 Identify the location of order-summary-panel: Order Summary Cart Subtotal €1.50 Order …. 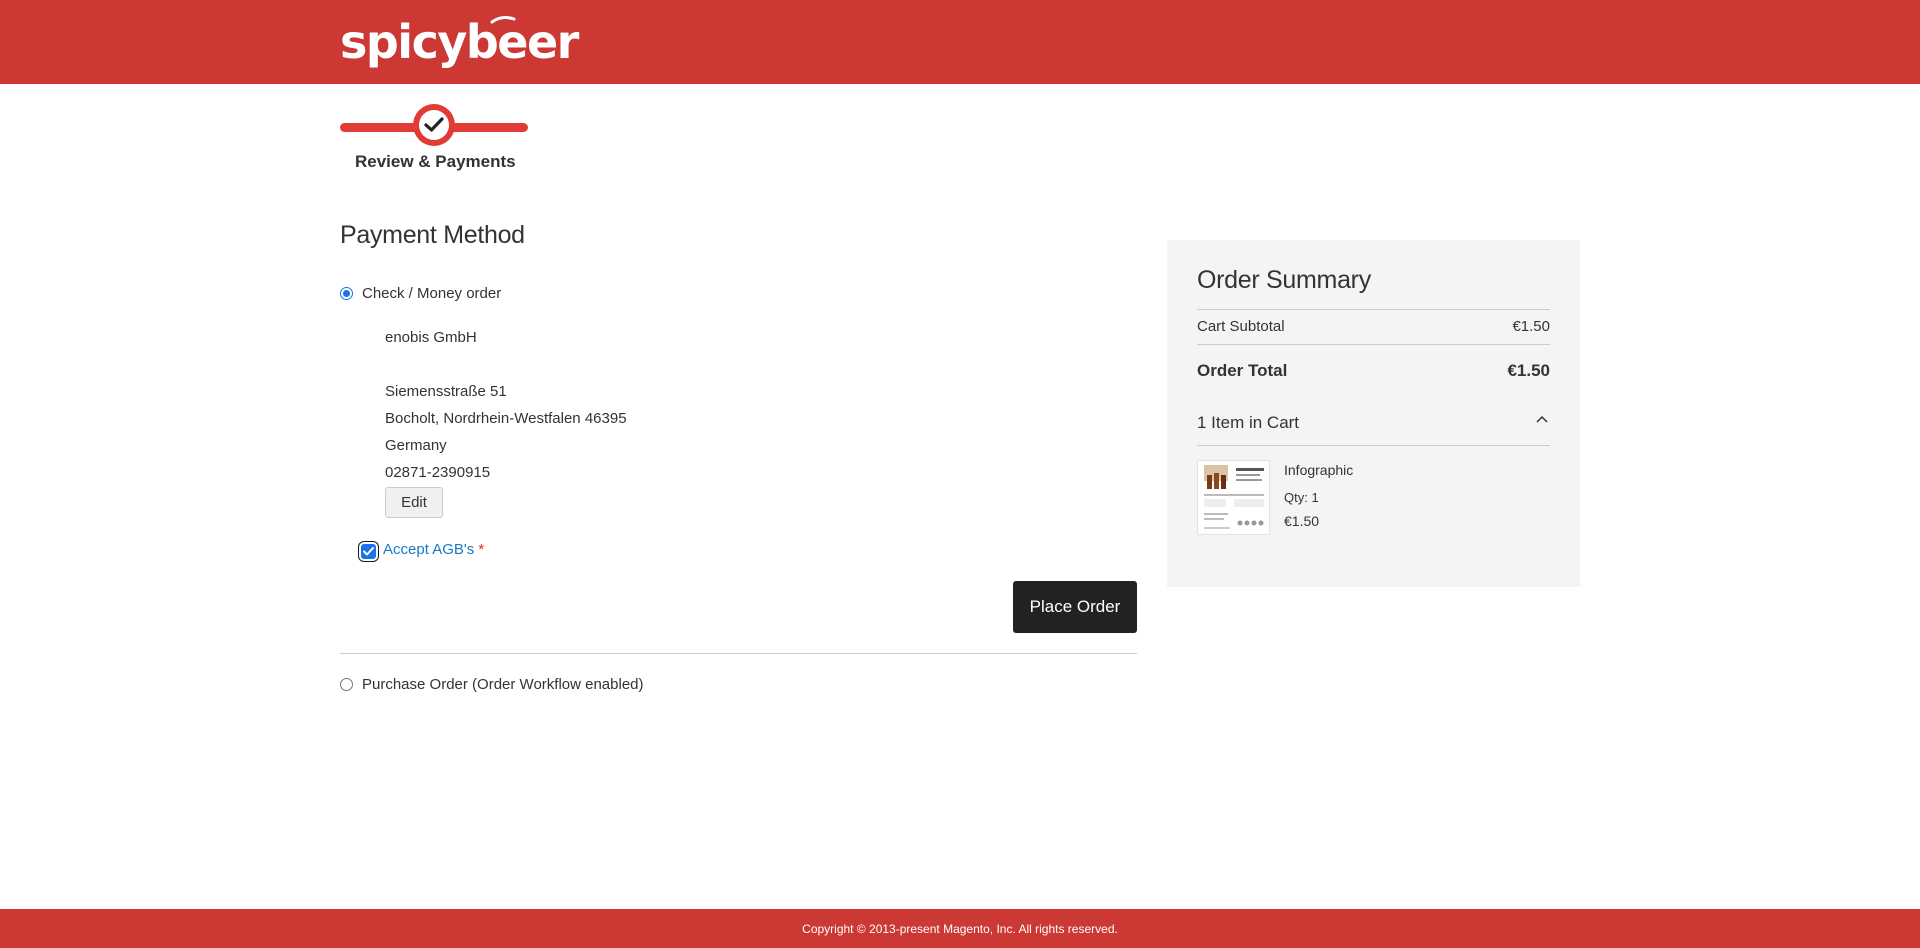
(1373, 413).